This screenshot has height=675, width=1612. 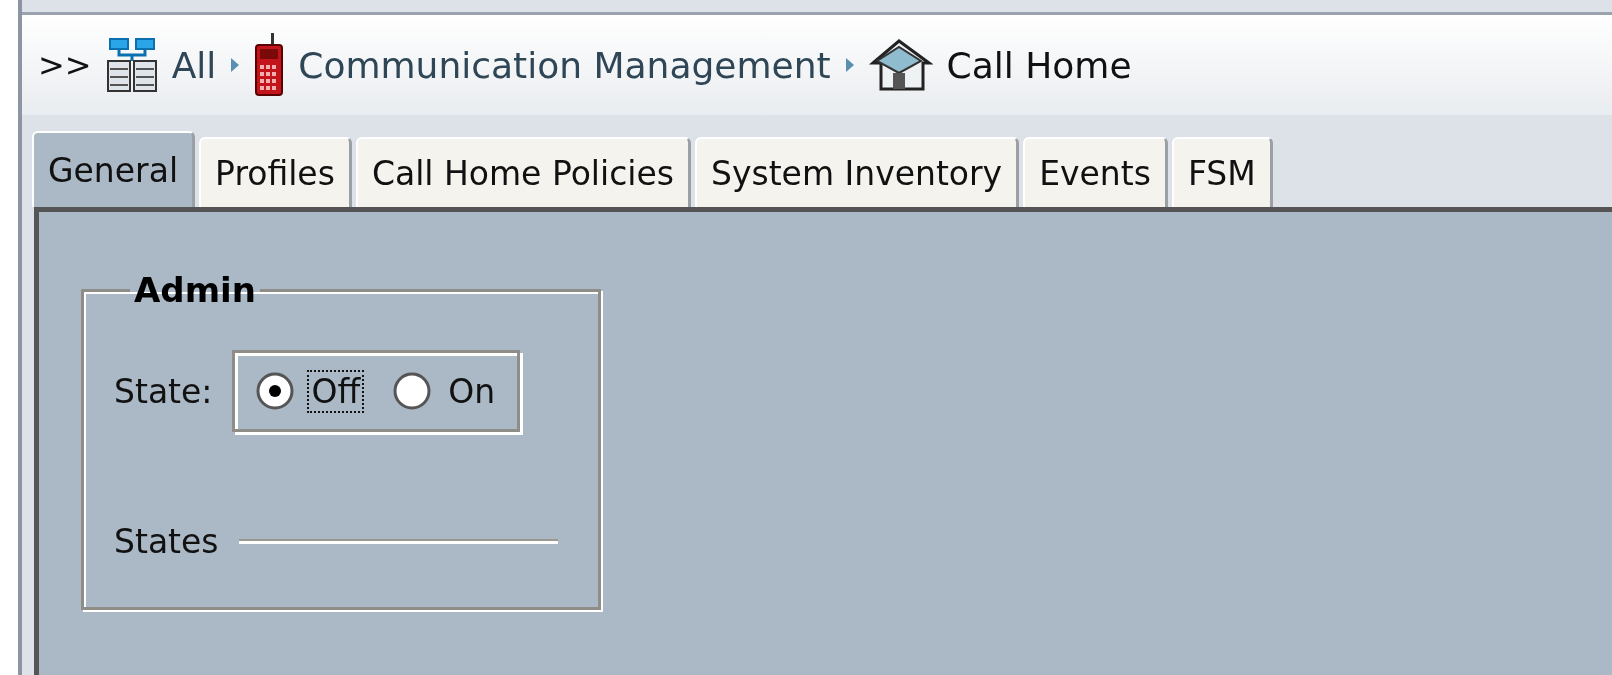 I want to click on network-icon, so click(x=131, y=65).